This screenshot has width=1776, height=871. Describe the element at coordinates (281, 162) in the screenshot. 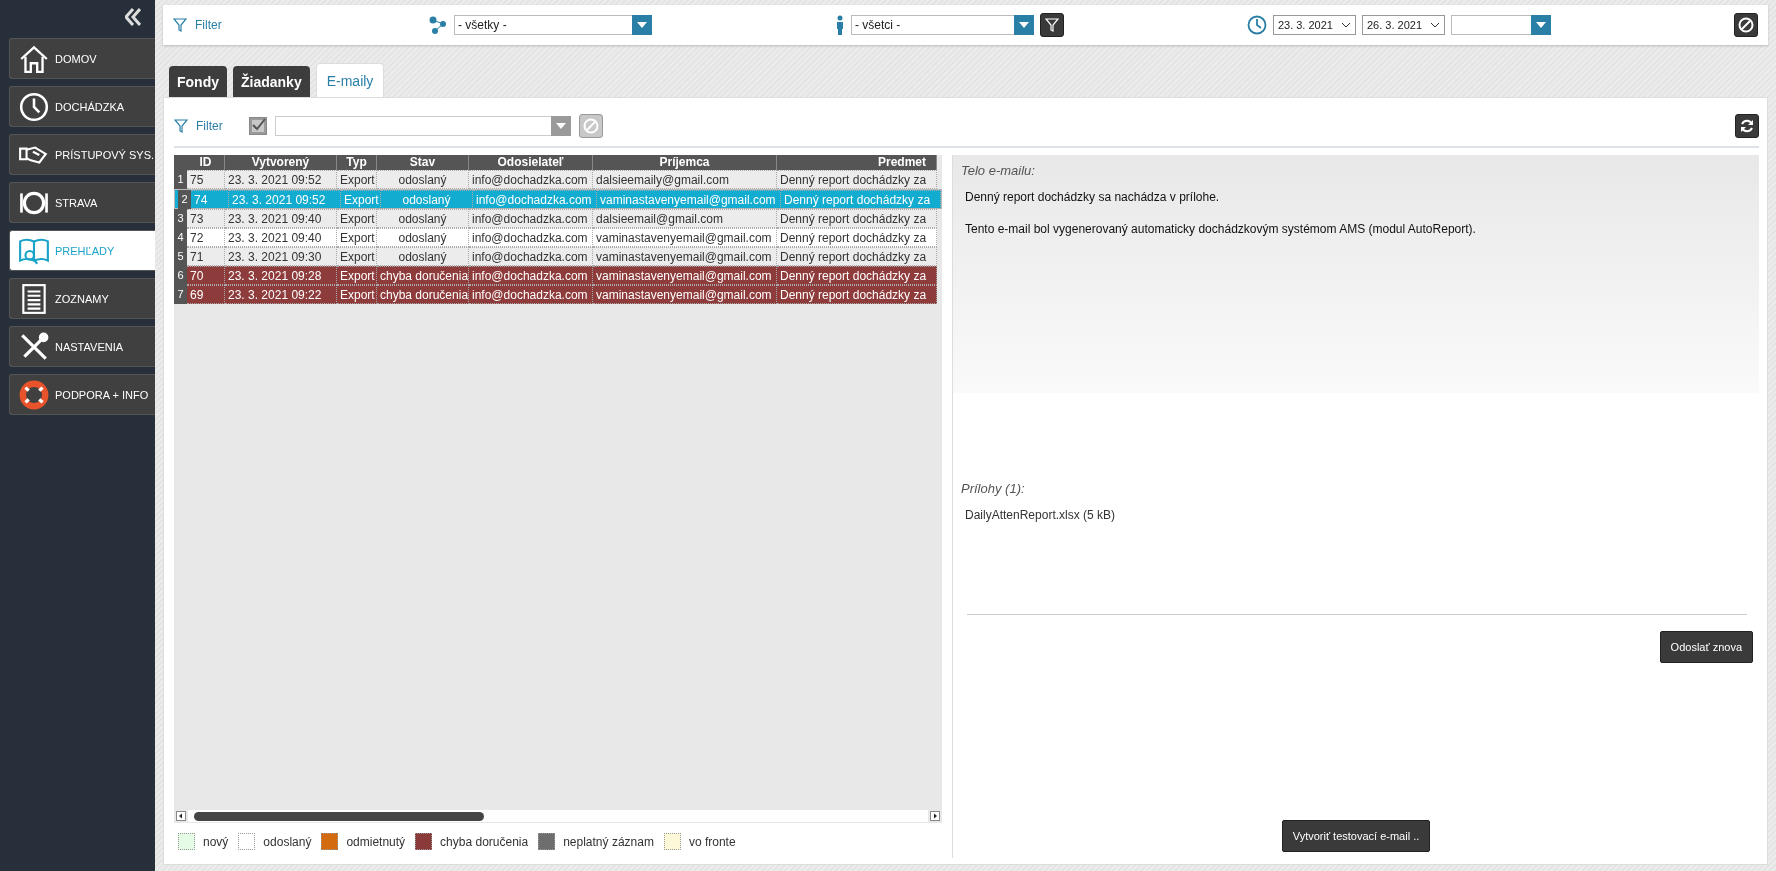

I see `column-header: Vytvorený` at that location.